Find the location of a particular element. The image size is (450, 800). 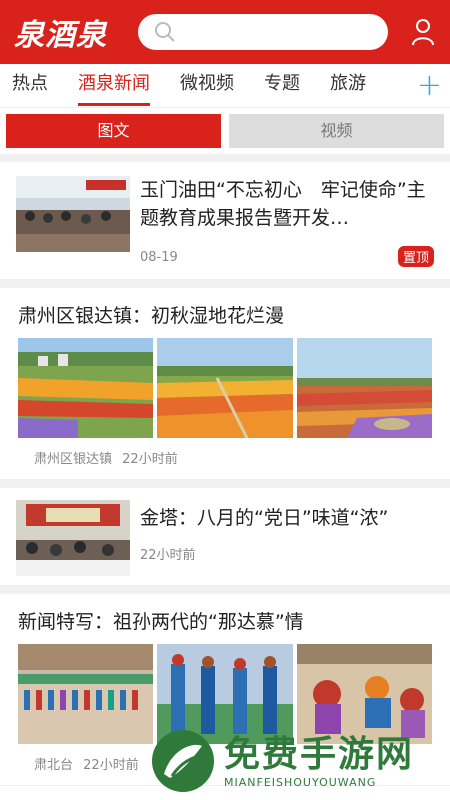

watermark-title: 免费手游网 is located at coordinates (319, 754).